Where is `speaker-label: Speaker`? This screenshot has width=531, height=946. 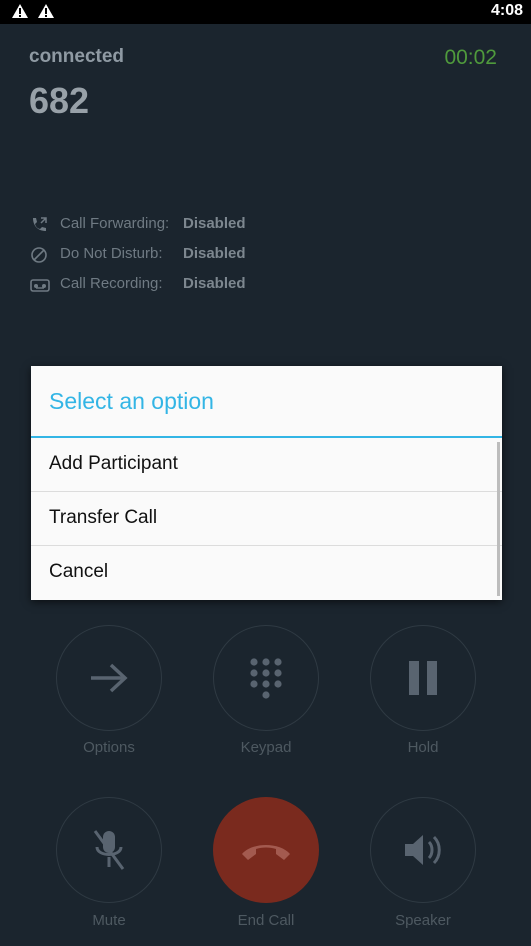
speaker-label: Speaker is located at coordinates (423, 920).